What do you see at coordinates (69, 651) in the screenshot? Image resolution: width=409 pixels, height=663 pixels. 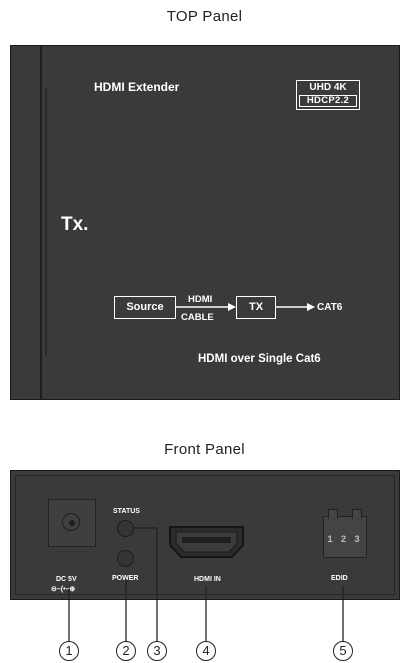 I see `callout-1: 1` at bounding box center [69, 651].